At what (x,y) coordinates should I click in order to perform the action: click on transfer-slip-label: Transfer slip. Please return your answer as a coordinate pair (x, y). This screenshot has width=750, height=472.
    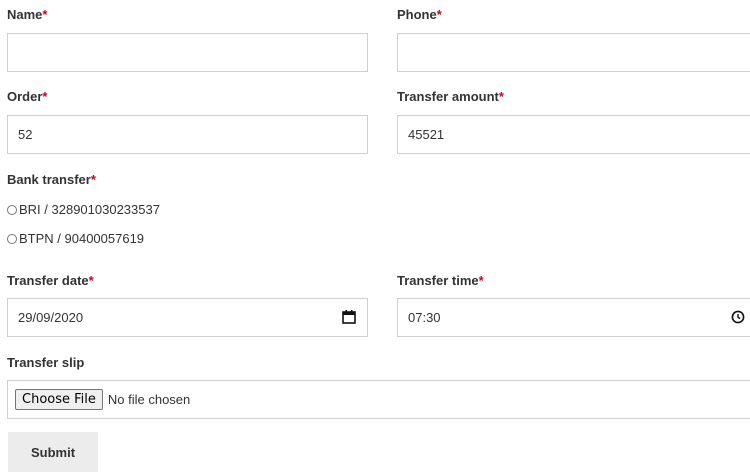
    Looking at the image, I should click on (45, 362).